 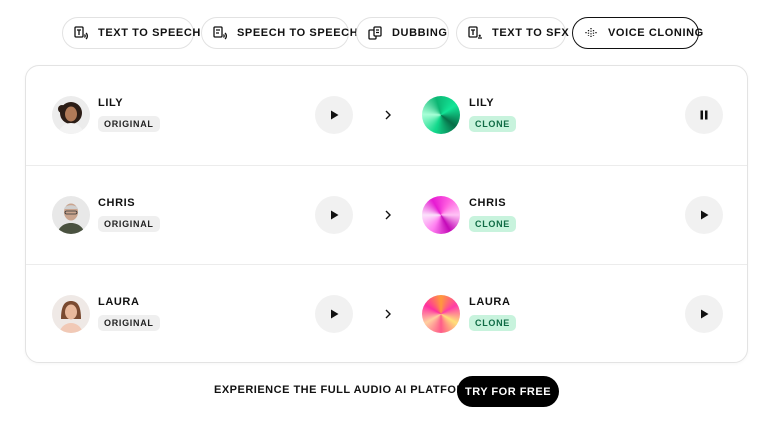 I want to click on dubbing-icon, so click(x=375, y=33).